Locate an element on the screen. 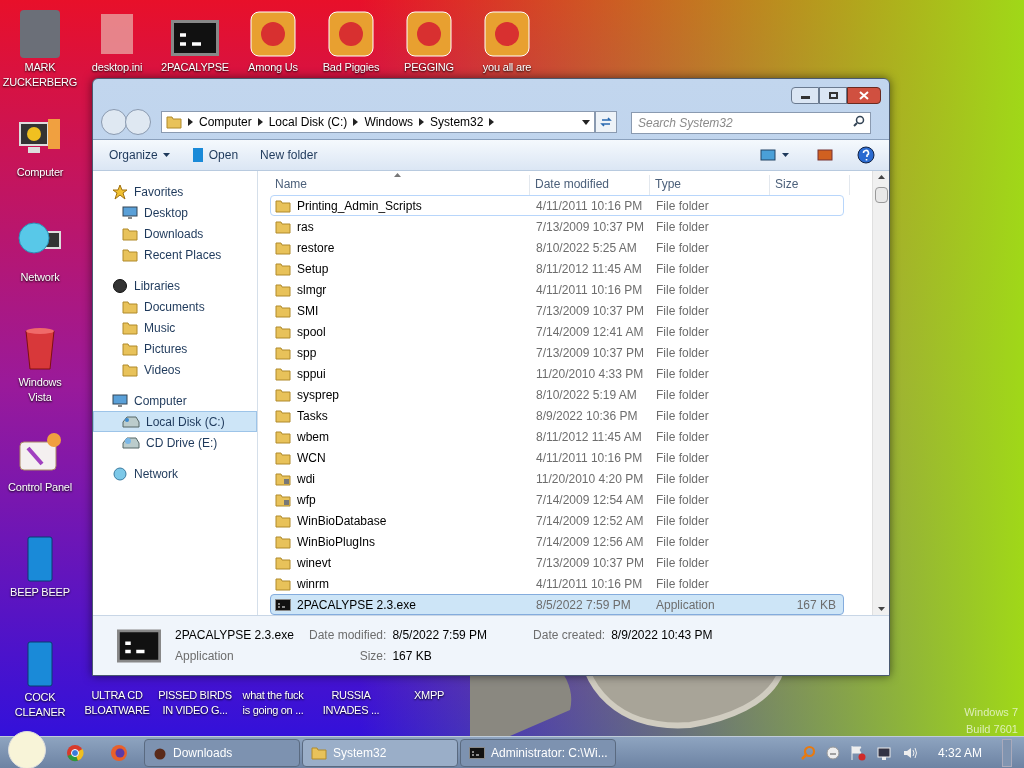 Image resolution: width=1024 pixels, height=768 pixels. nav-item: Music is located at coordinates (175, 327).